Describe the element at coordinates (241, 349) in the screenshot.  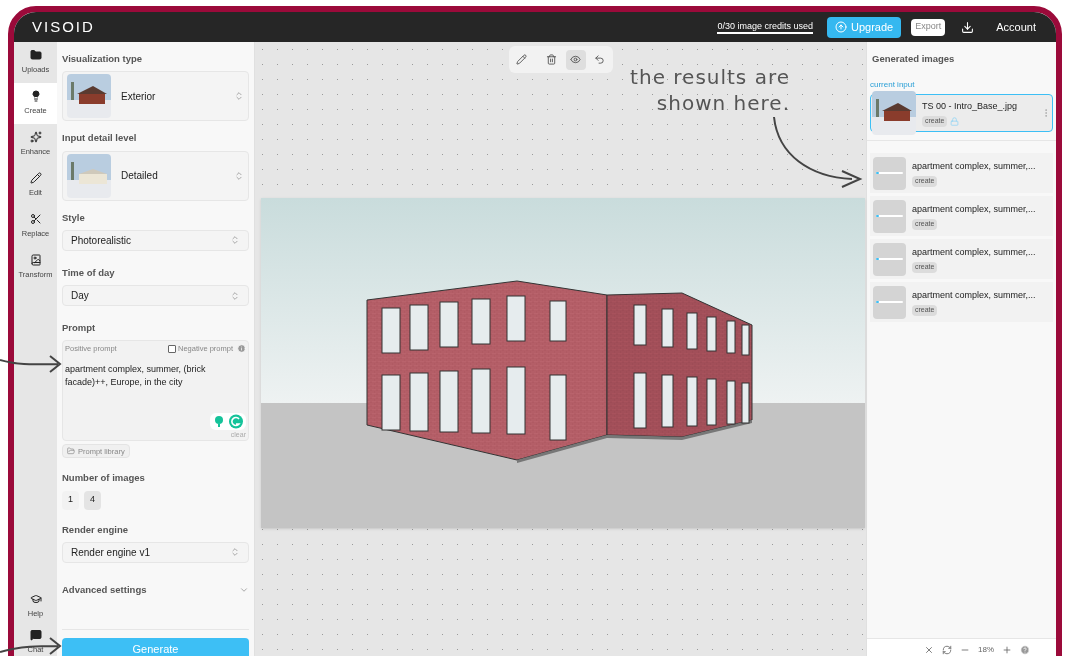
I see `info-icon` at that location.